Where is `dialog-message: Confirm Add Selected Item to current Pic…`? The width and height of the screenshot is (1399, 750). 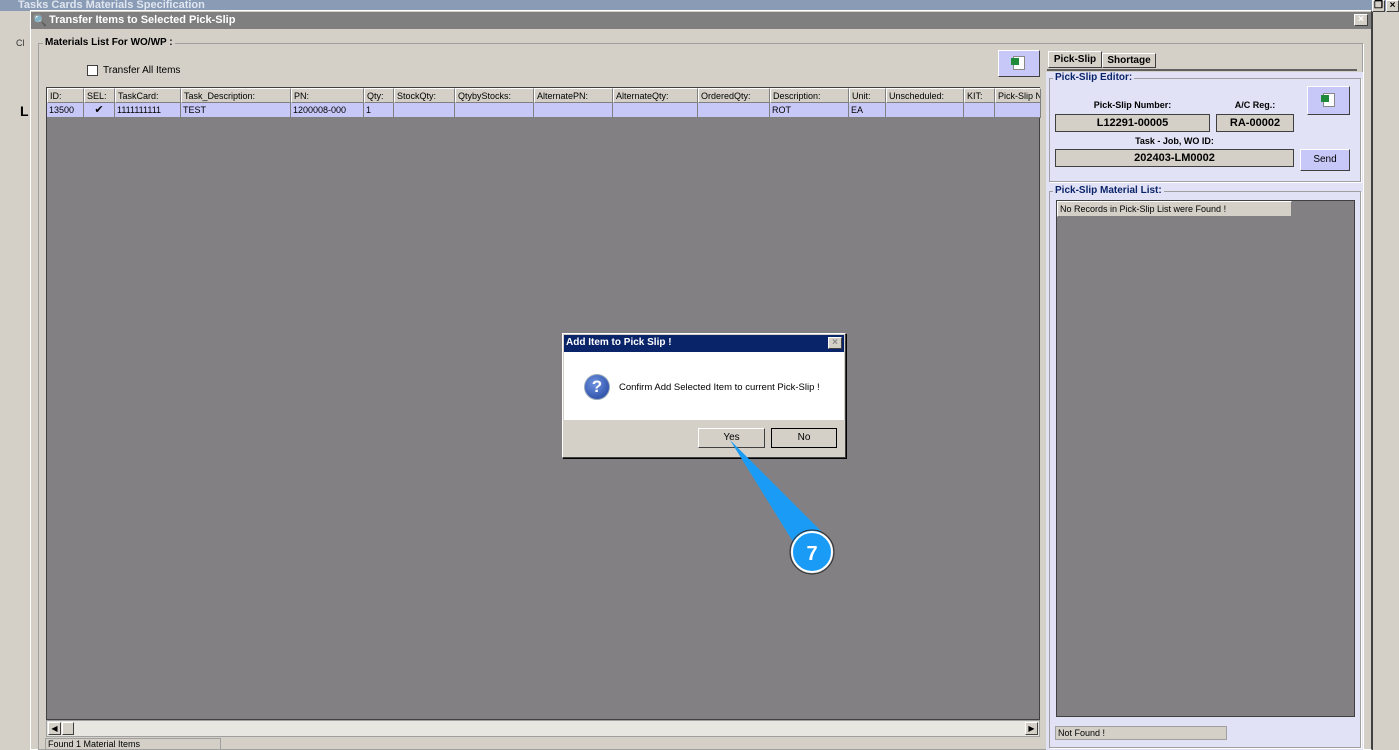
dialog-message: Confirm Add Selected Item to current Pic… is located at coordinates (719, 387).